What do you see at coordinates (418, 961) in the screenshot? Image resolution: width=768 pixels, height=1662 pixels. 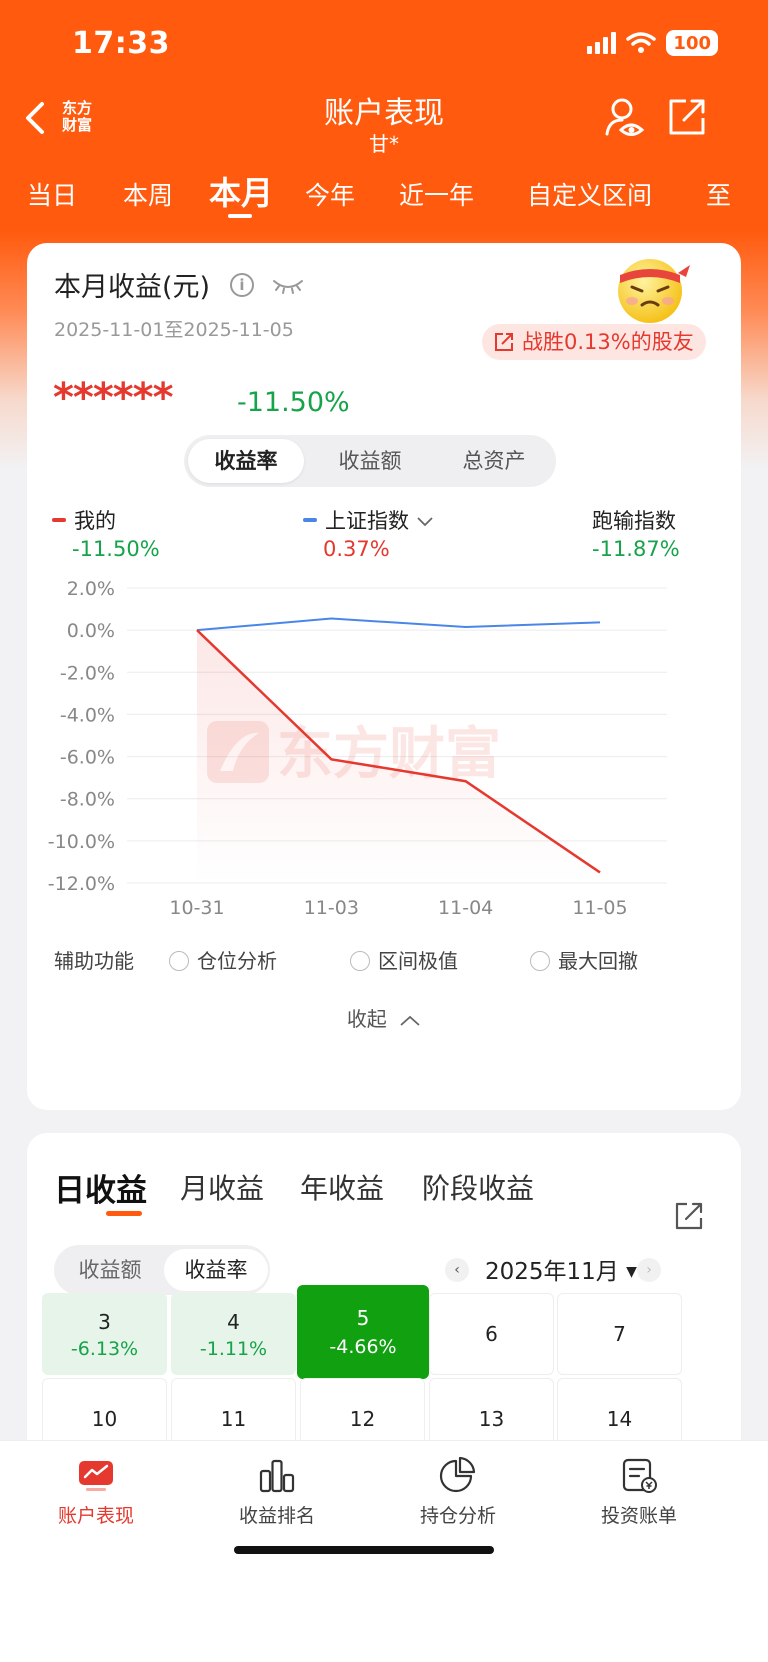 I see `aux-option-label: 区间极值` at bounding box center [418, 961].